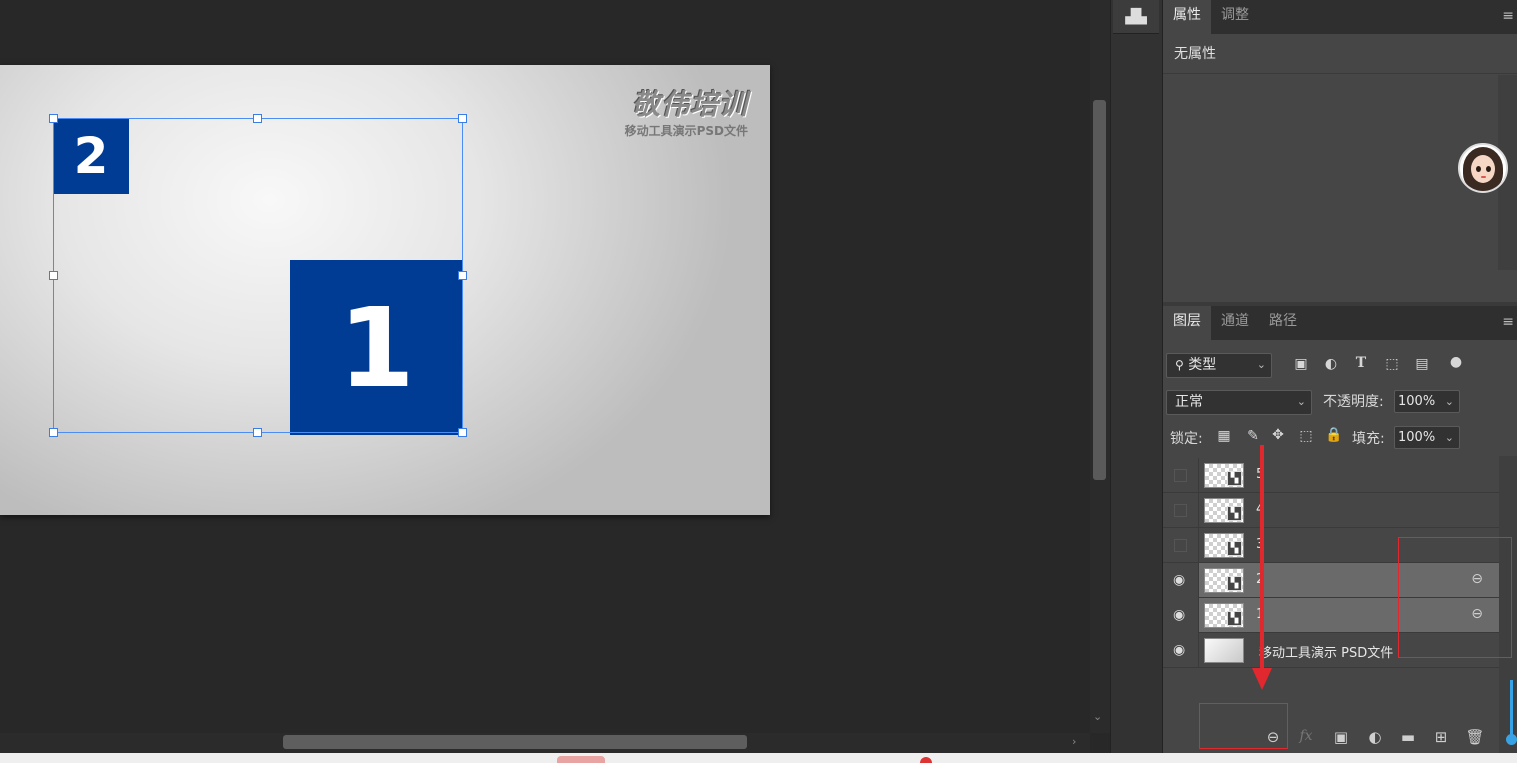 The image size is (1517, 763). What do you see at coordinates (462, 432) in the screenshot?
I see `transform-handle-br` at bounding box center [462, 432].